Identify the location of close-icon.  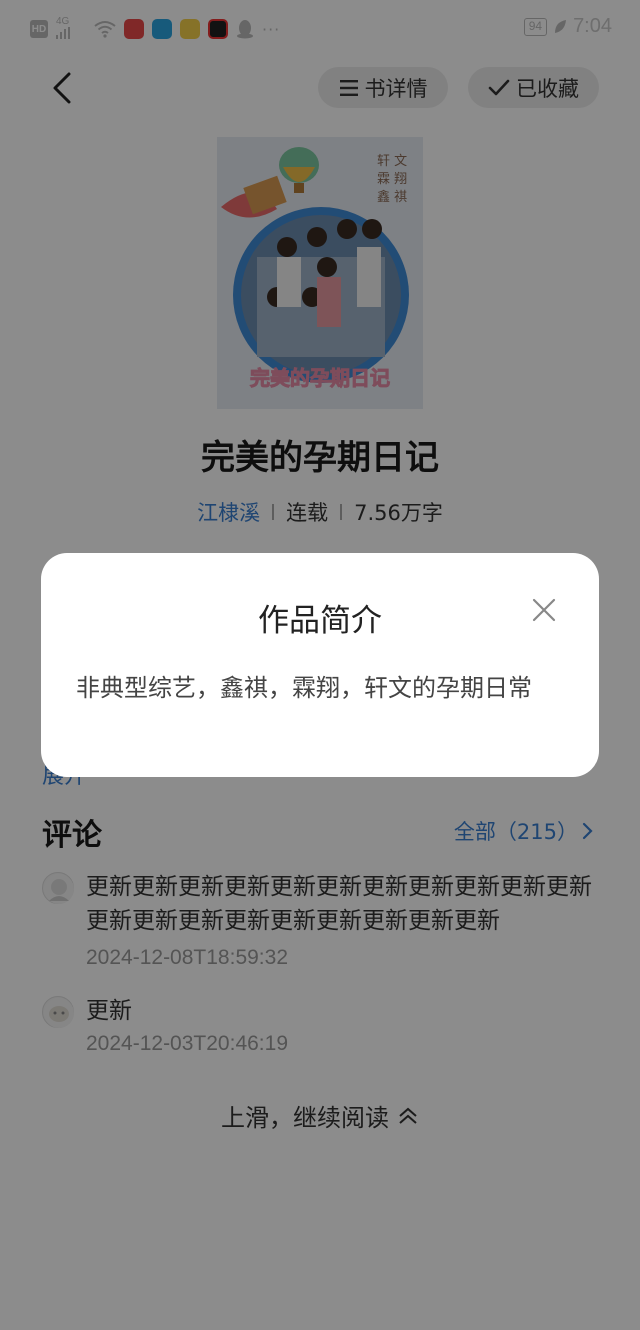
(544, 610).